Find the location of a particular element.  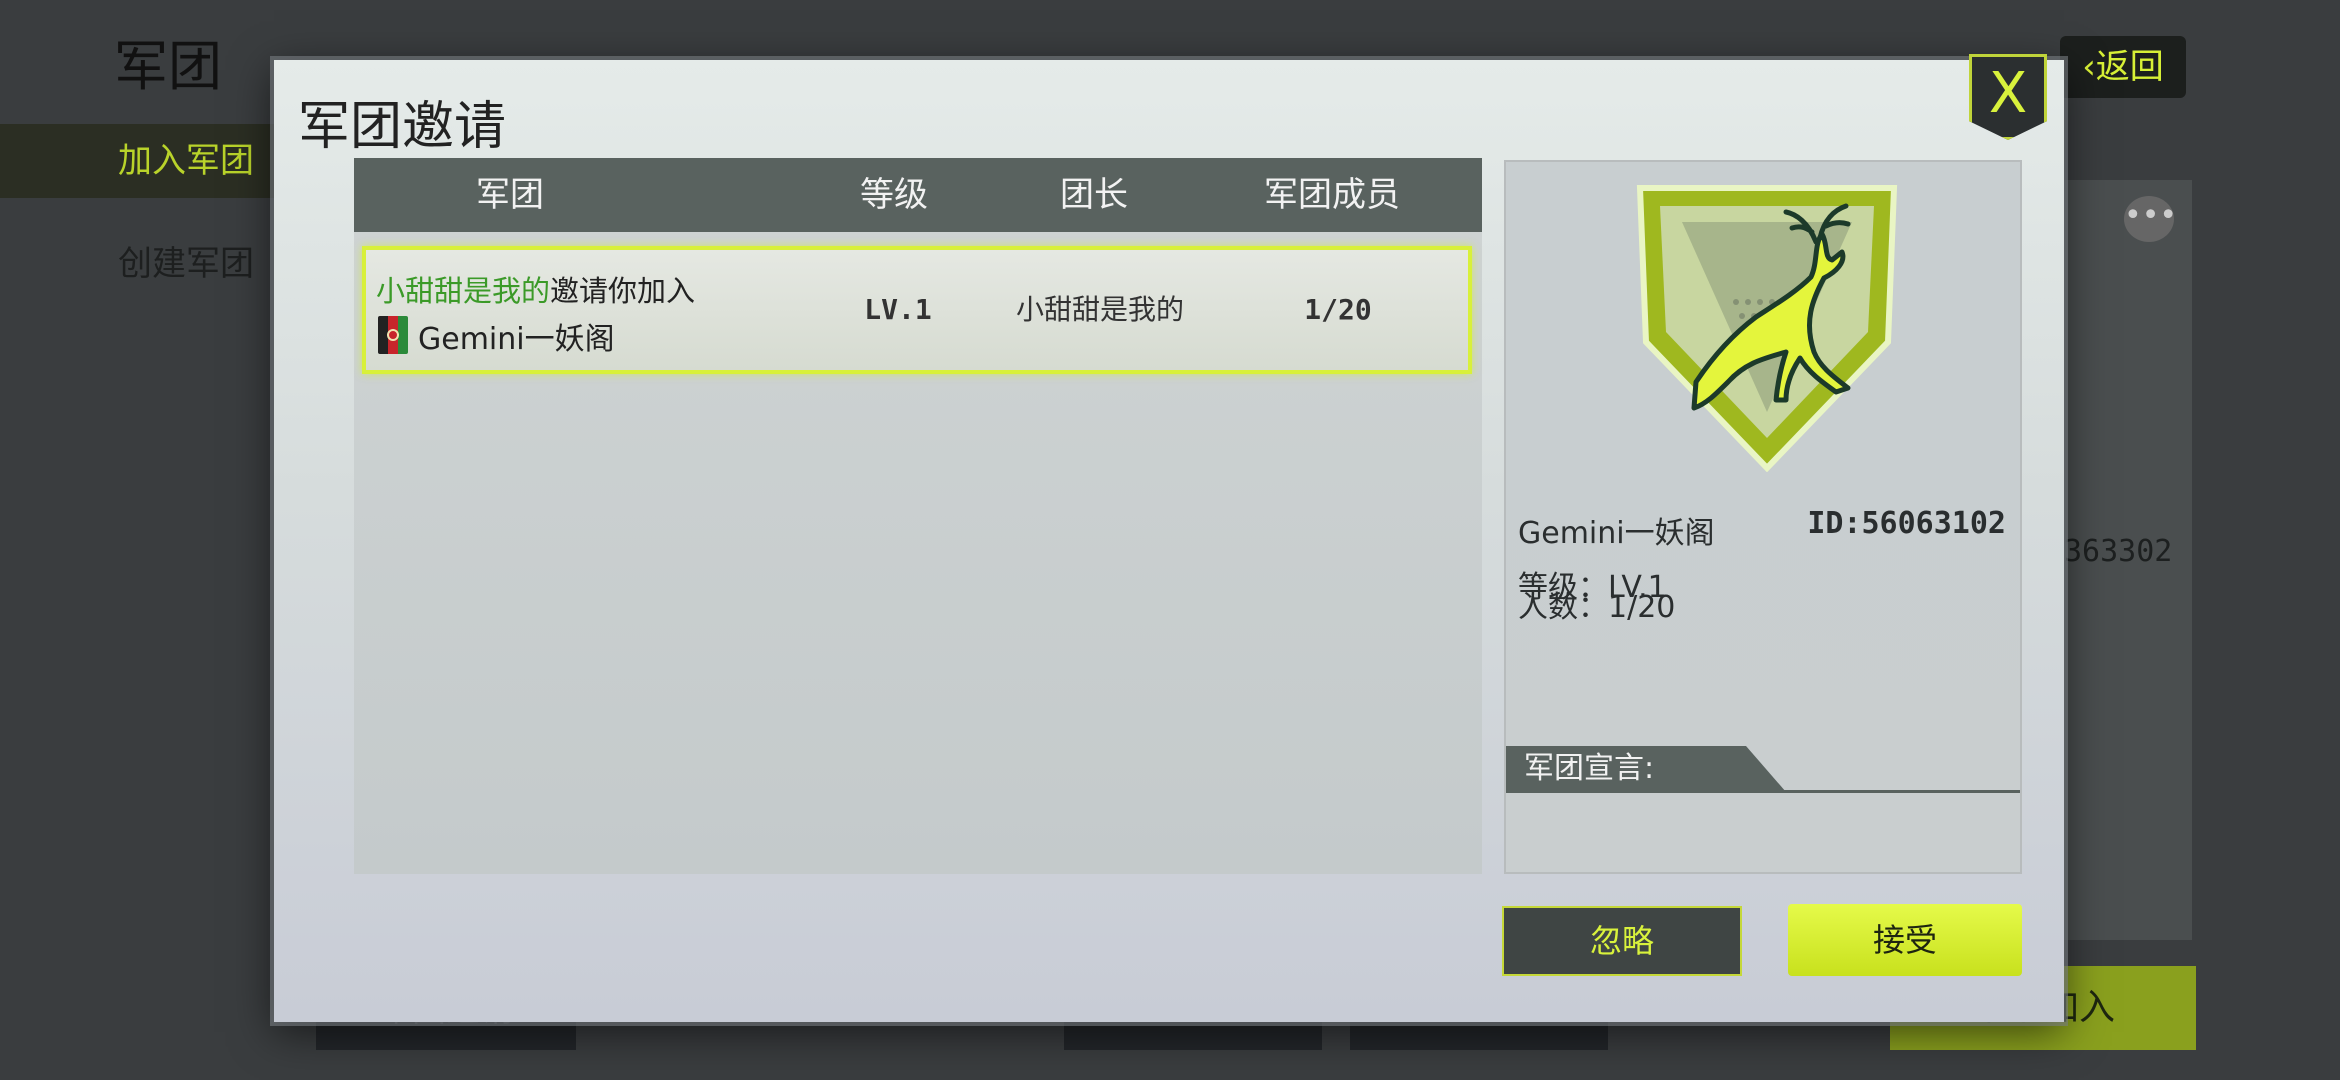

back-button: ‹返回 is located at coordinates (2123, 67).